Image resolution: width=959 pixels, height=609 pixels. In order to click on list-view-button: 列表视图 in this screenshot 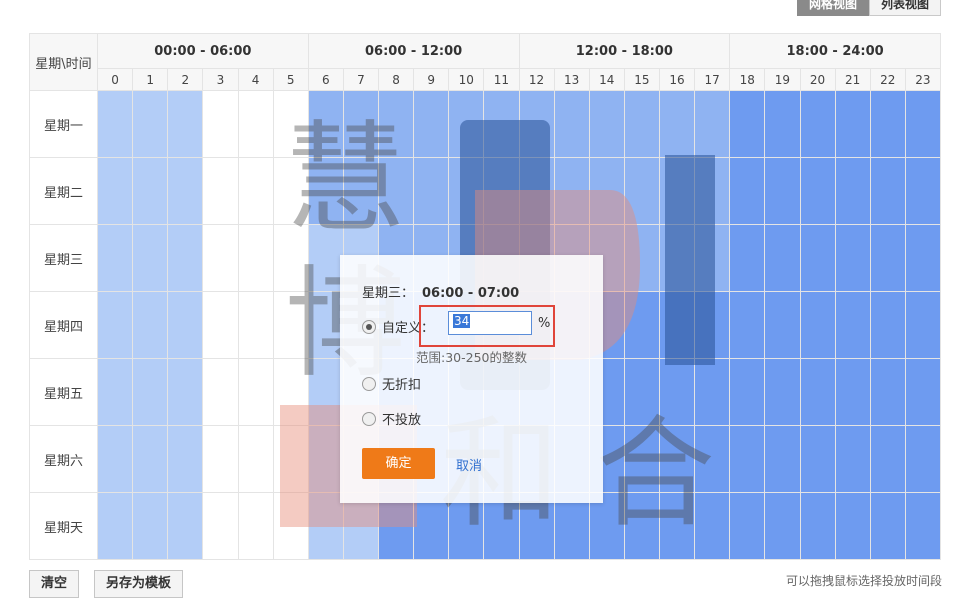, I will do `click(904, 8)`.